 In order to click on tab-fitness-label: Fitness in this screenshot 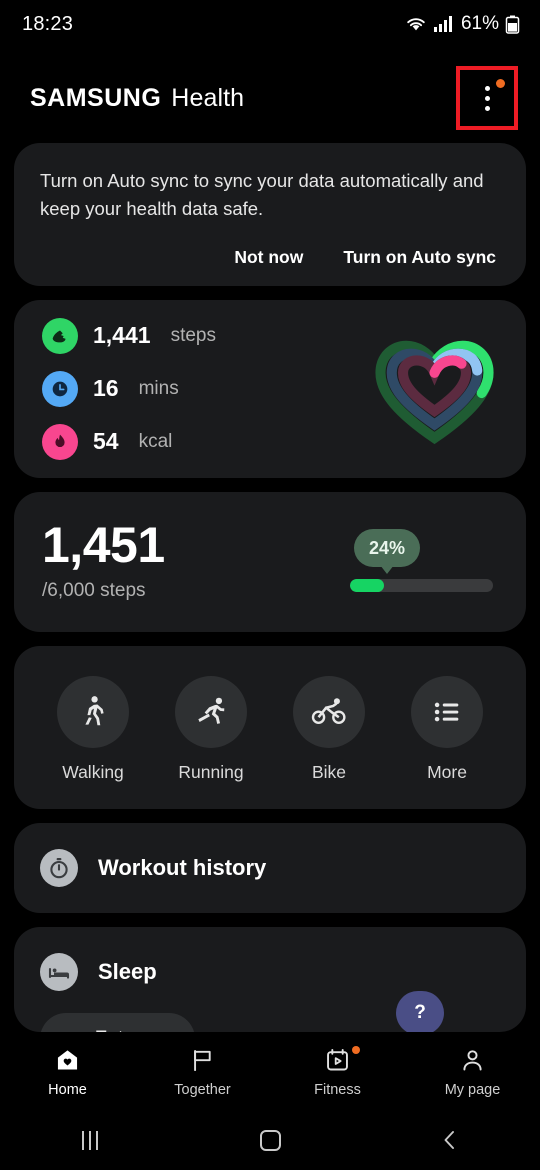, I will do `click(337, 1089)`.